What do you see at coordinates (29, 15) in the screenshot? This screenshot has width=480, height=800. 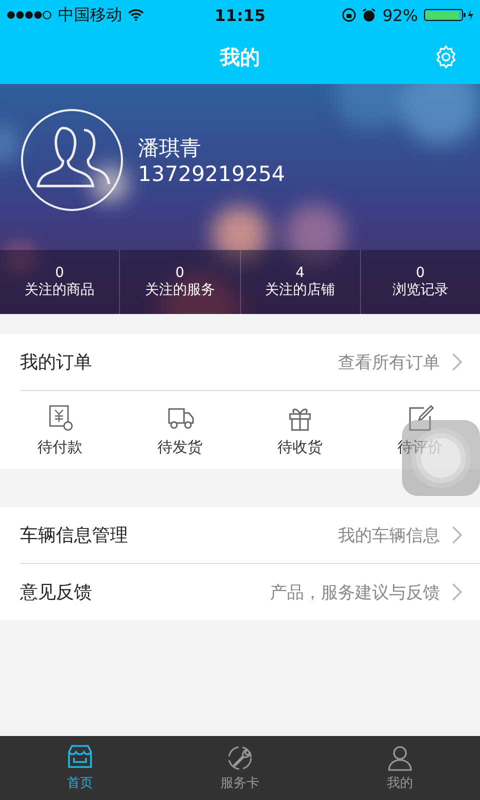 I see `signal-icon` at bounding box center [29, 15].